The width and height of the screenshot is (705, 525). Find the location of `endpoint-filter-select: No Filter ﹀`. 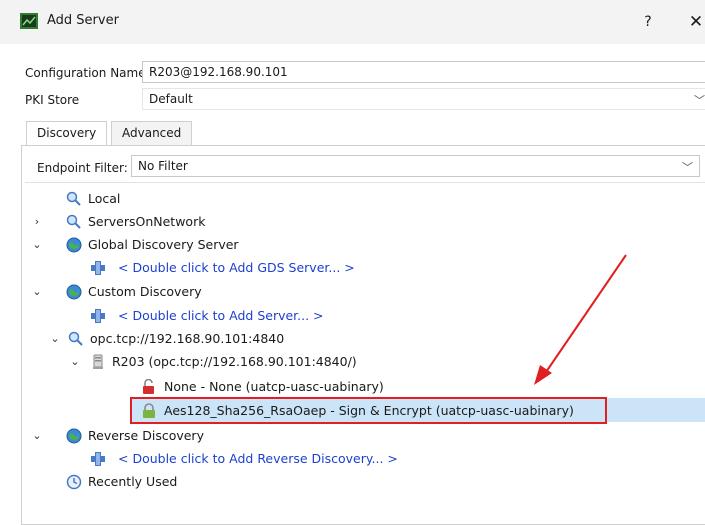

endpoint-filter-select: No Filter ﹀ is located at coordinates (415, 166).